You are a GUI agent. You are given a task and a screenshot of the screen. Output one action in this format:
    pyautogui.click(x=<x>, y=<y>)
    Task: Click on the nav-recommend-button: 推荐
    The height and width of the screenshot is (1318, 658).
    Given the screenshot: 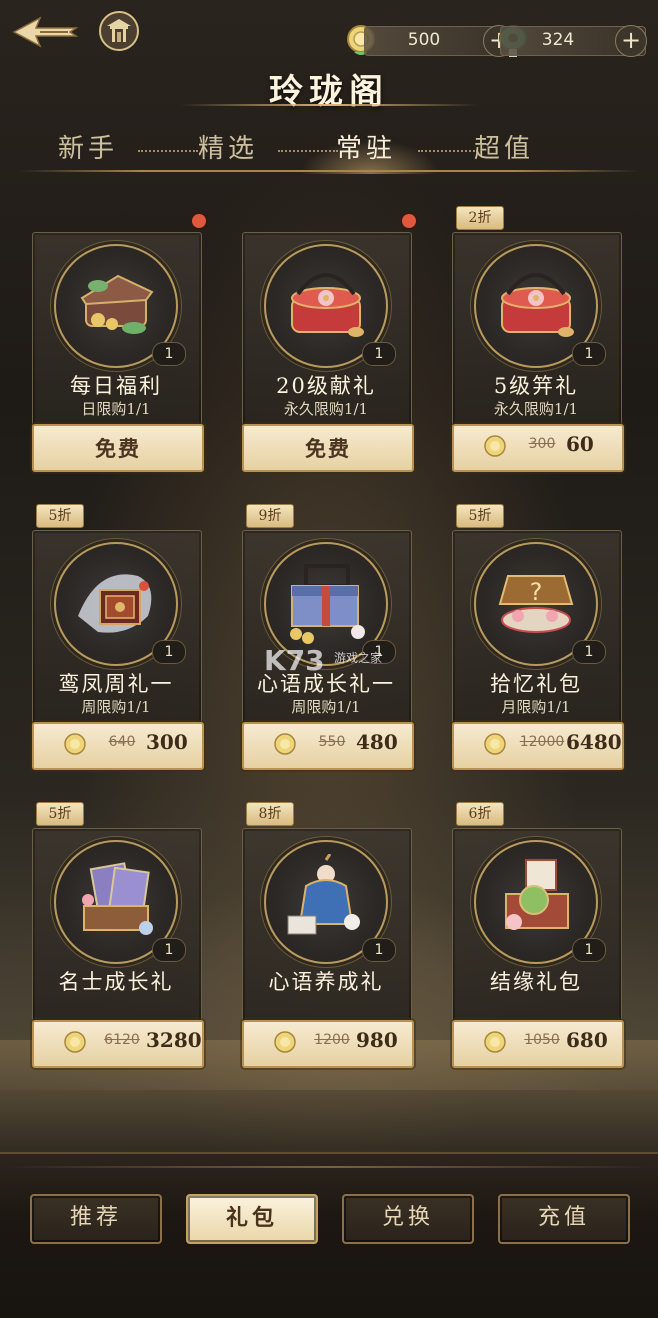 What is the action you would take?
    pyautogui.click(x=96, y=1219)
    